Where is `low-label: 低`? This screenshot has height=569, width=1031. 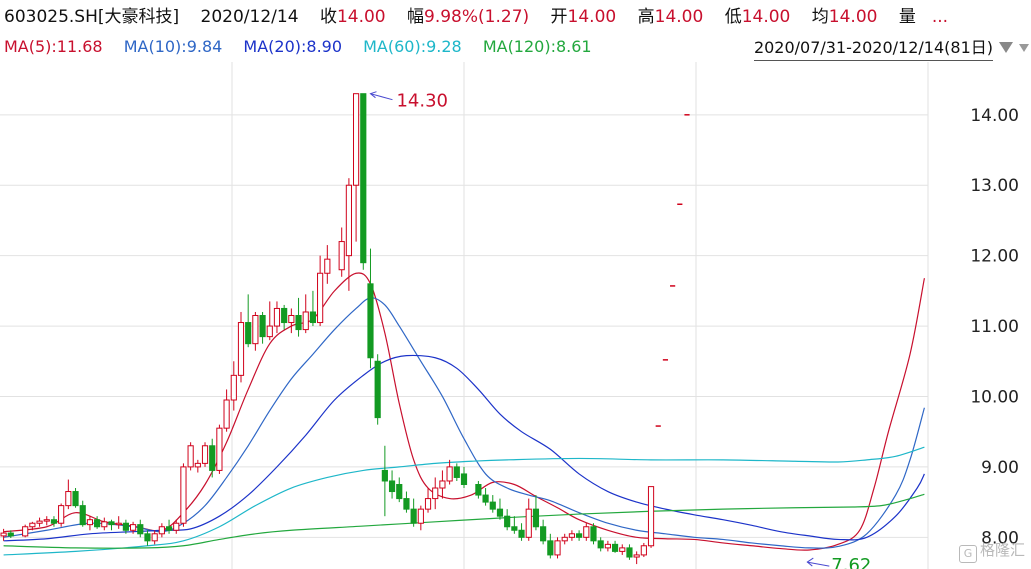 low-label: 低 is located at coordinates (733, 17).